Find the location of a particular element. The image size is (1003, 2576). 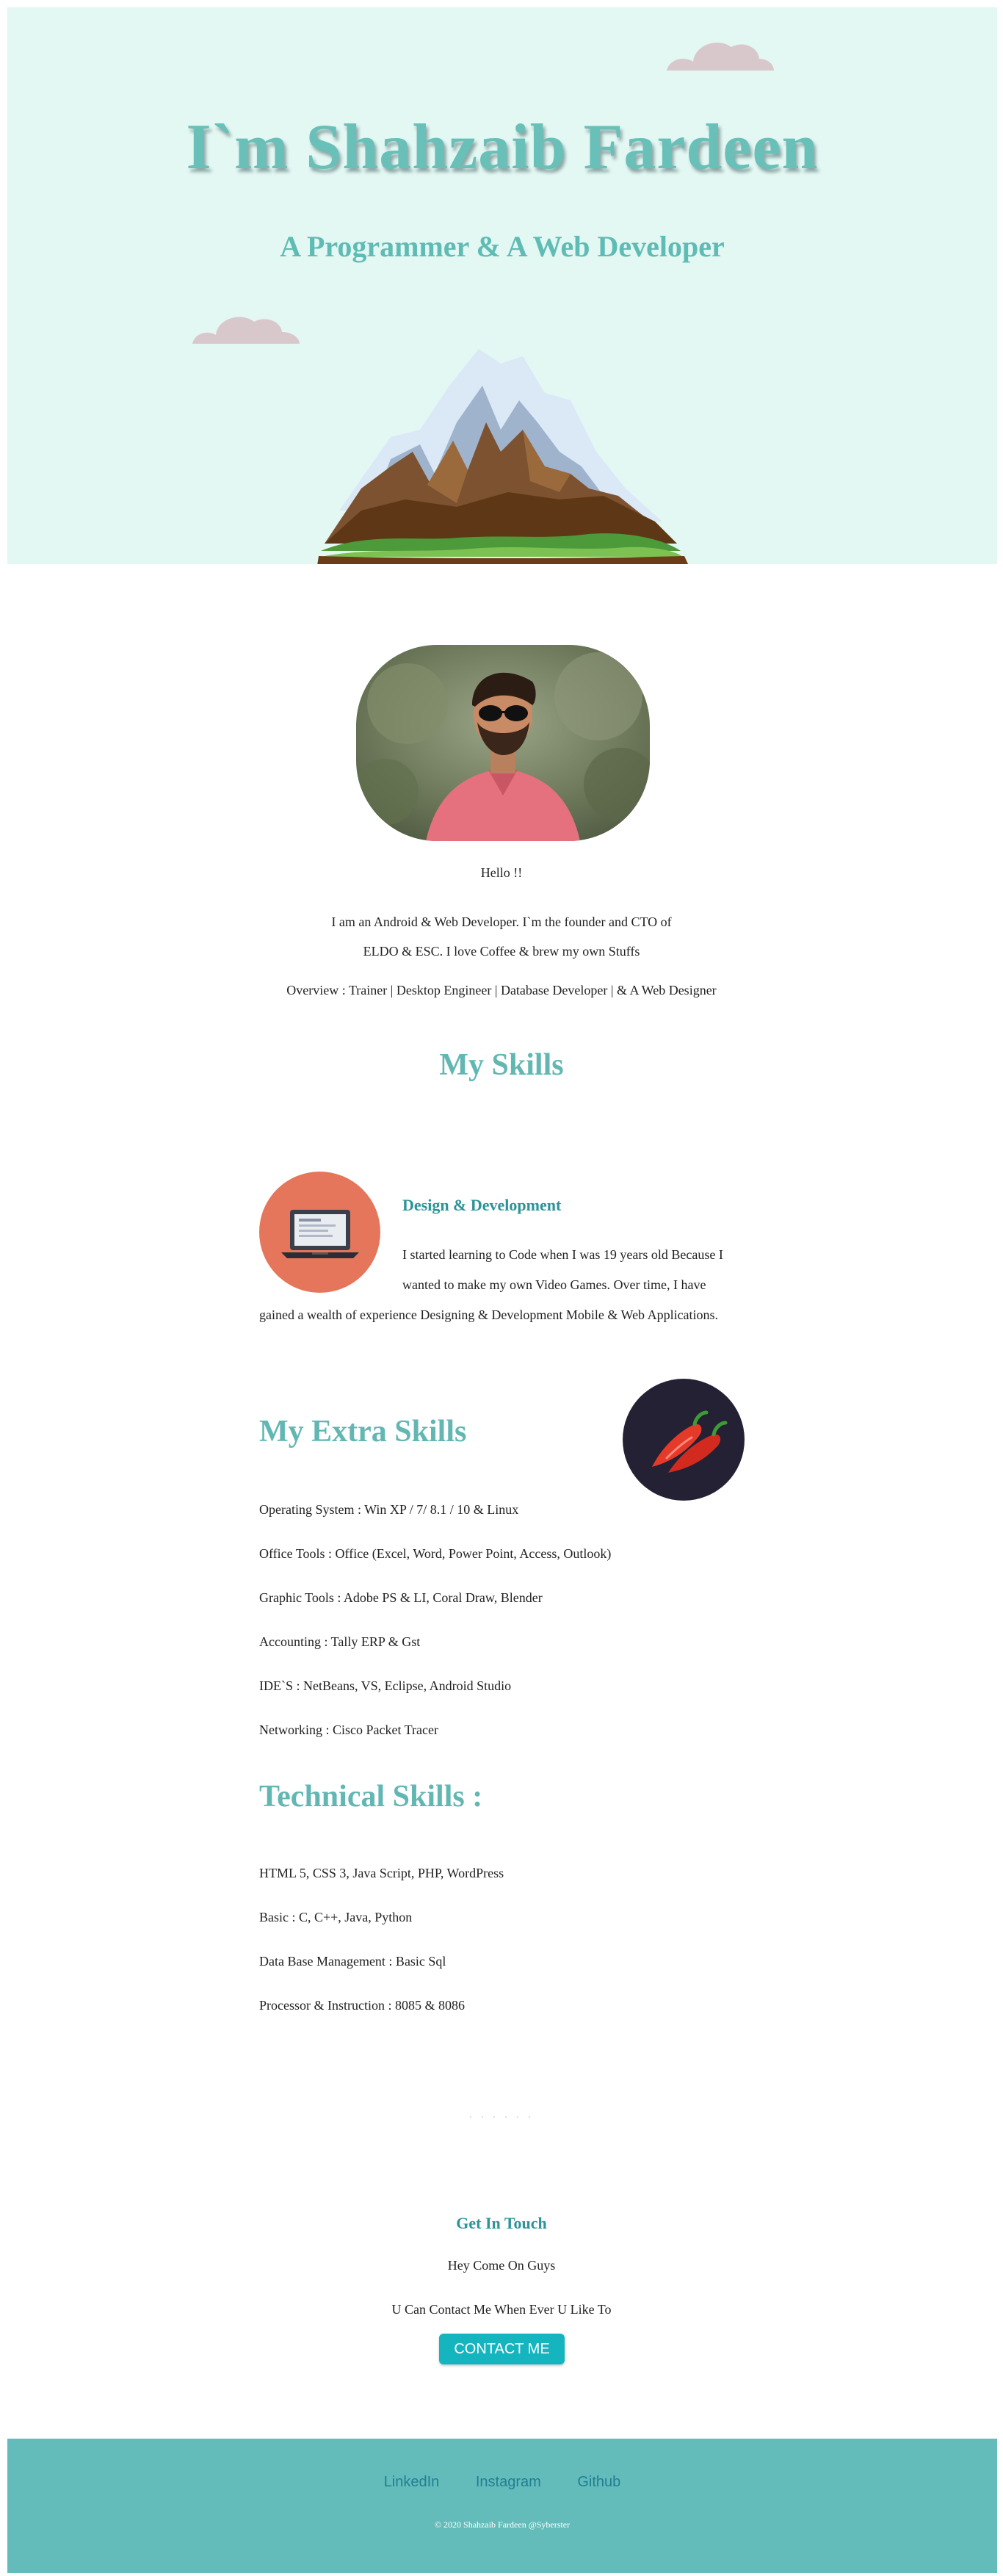

copyright-text: © 2020 Shahzaib Fardeen @Syberster is located at coordinates (503, 2524).